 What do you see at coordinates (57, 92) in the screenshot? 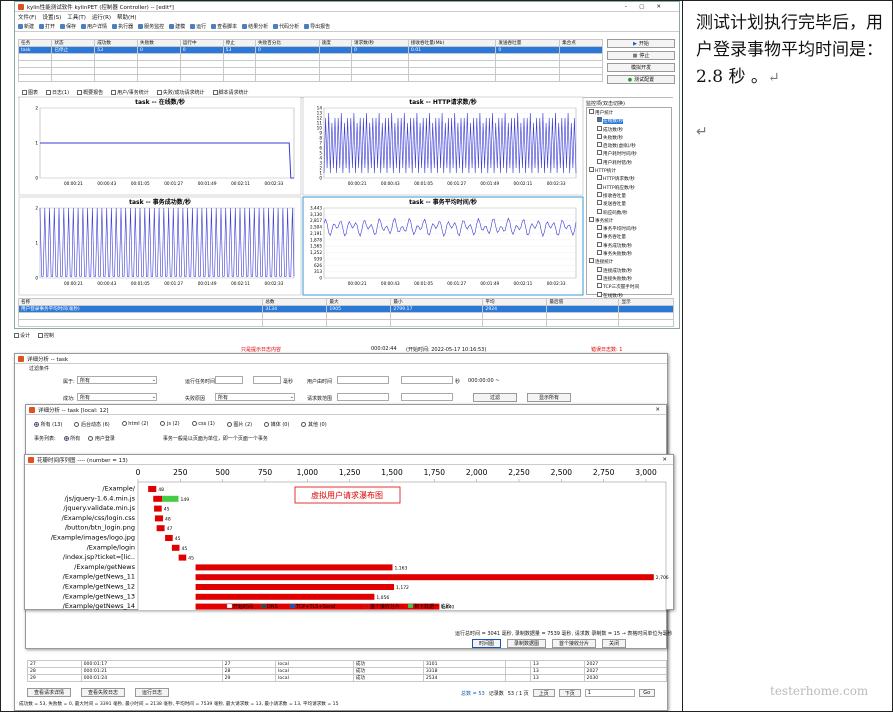
I see `tab-1: 日志(1)` at bounding box center [57, 92].